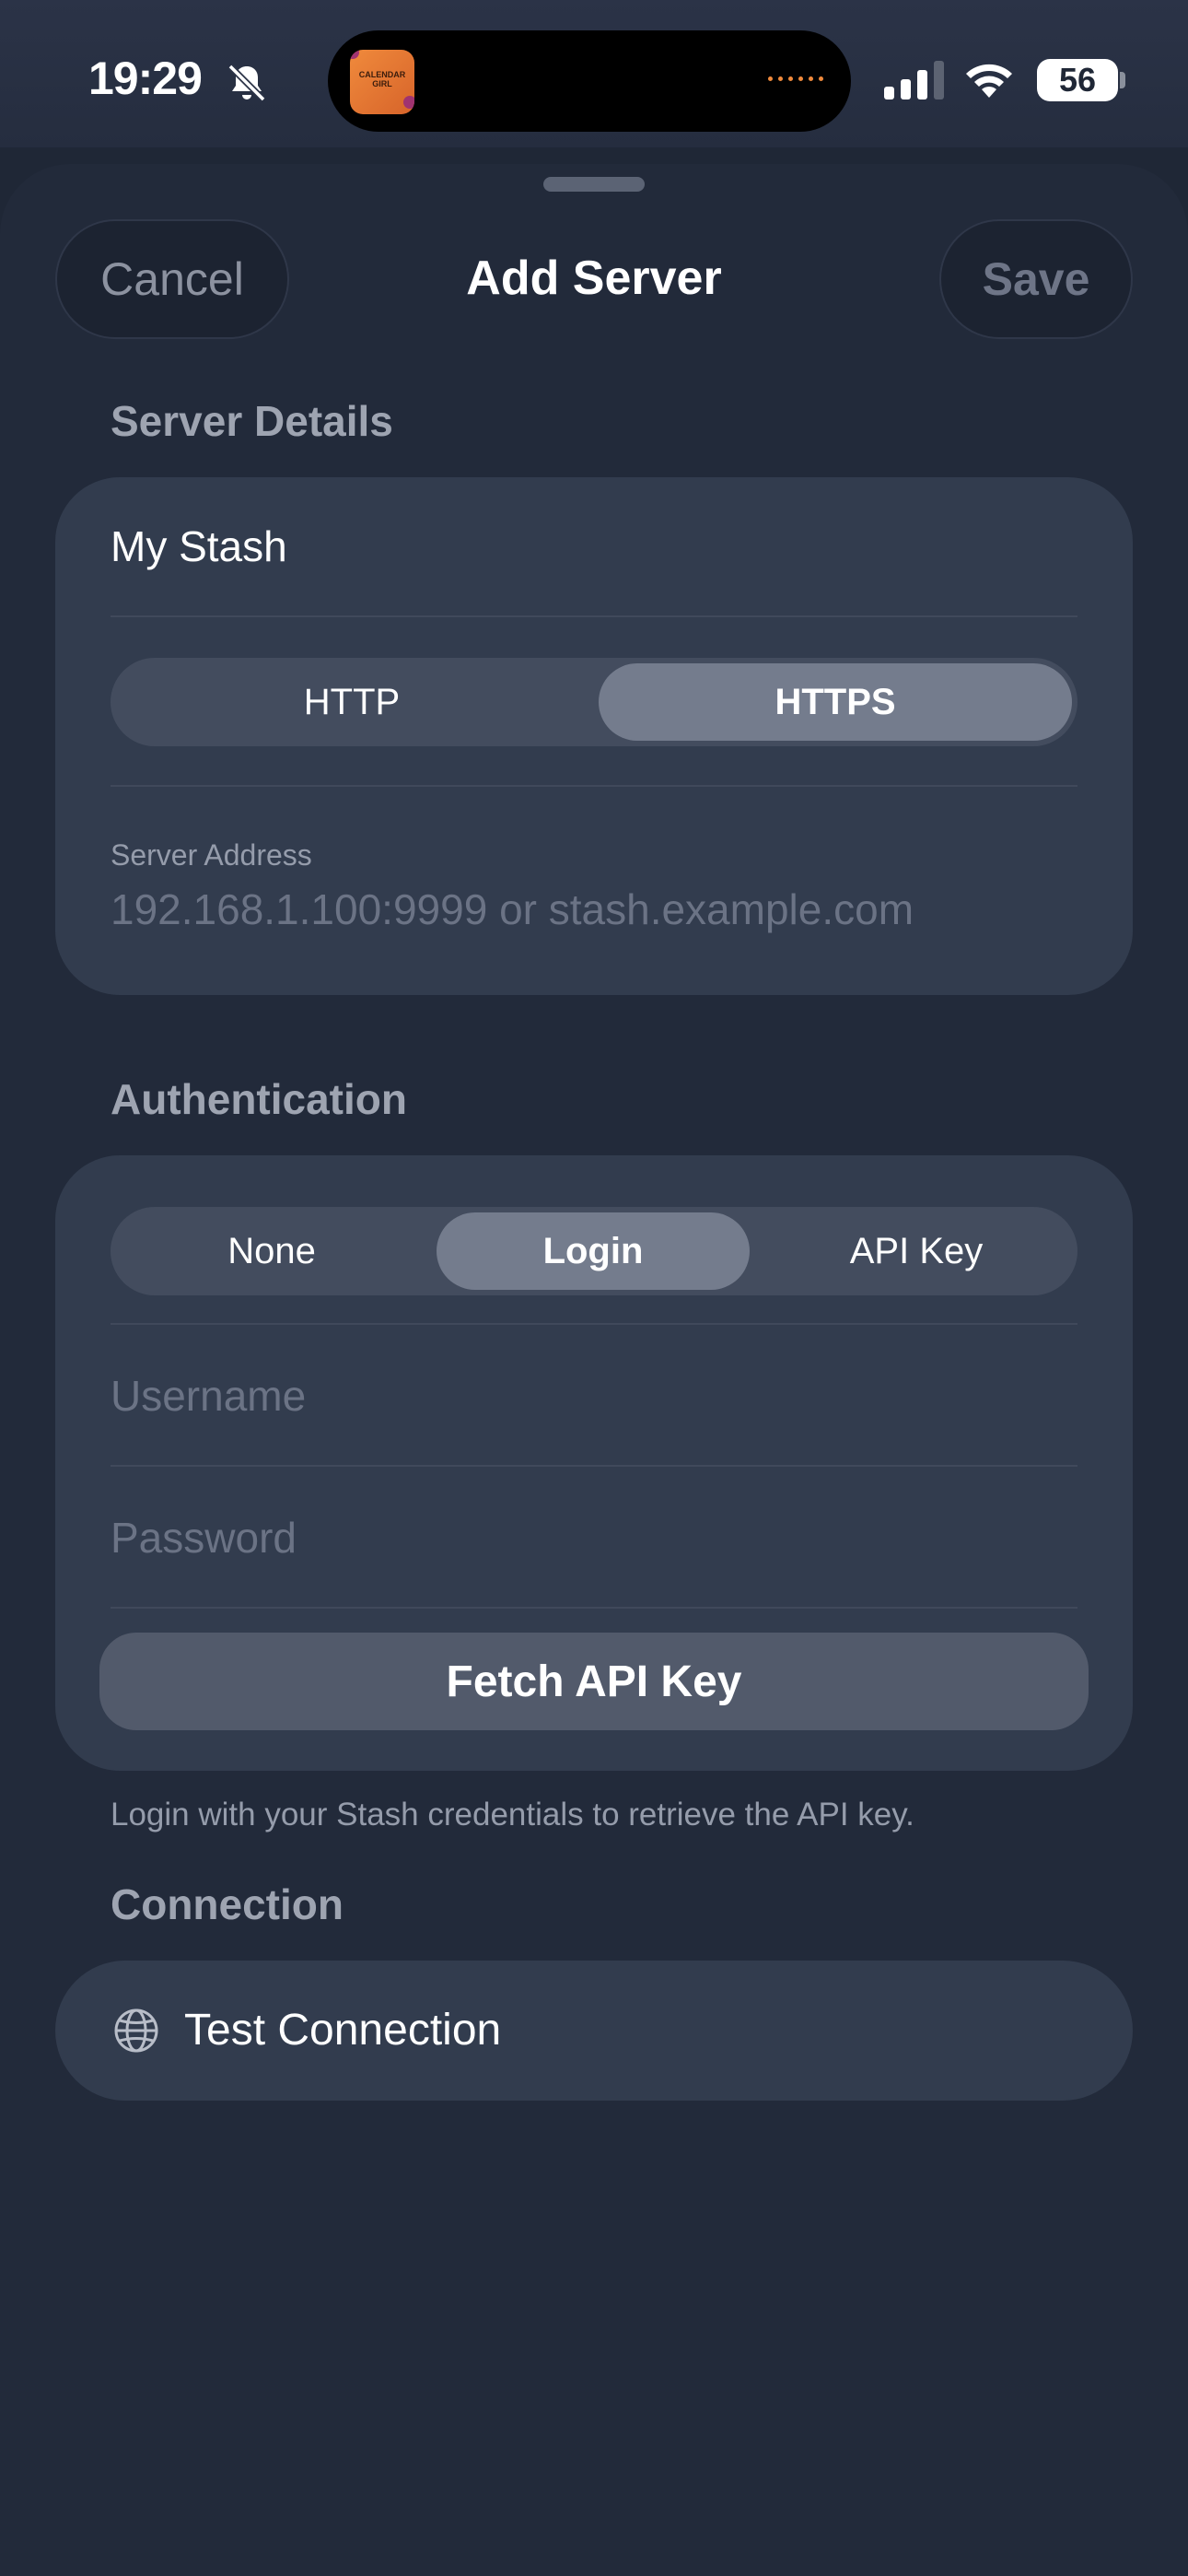 This screenshot has width=1188, height=2576. I want to click on status-time: 19:29, so click(145, 78).